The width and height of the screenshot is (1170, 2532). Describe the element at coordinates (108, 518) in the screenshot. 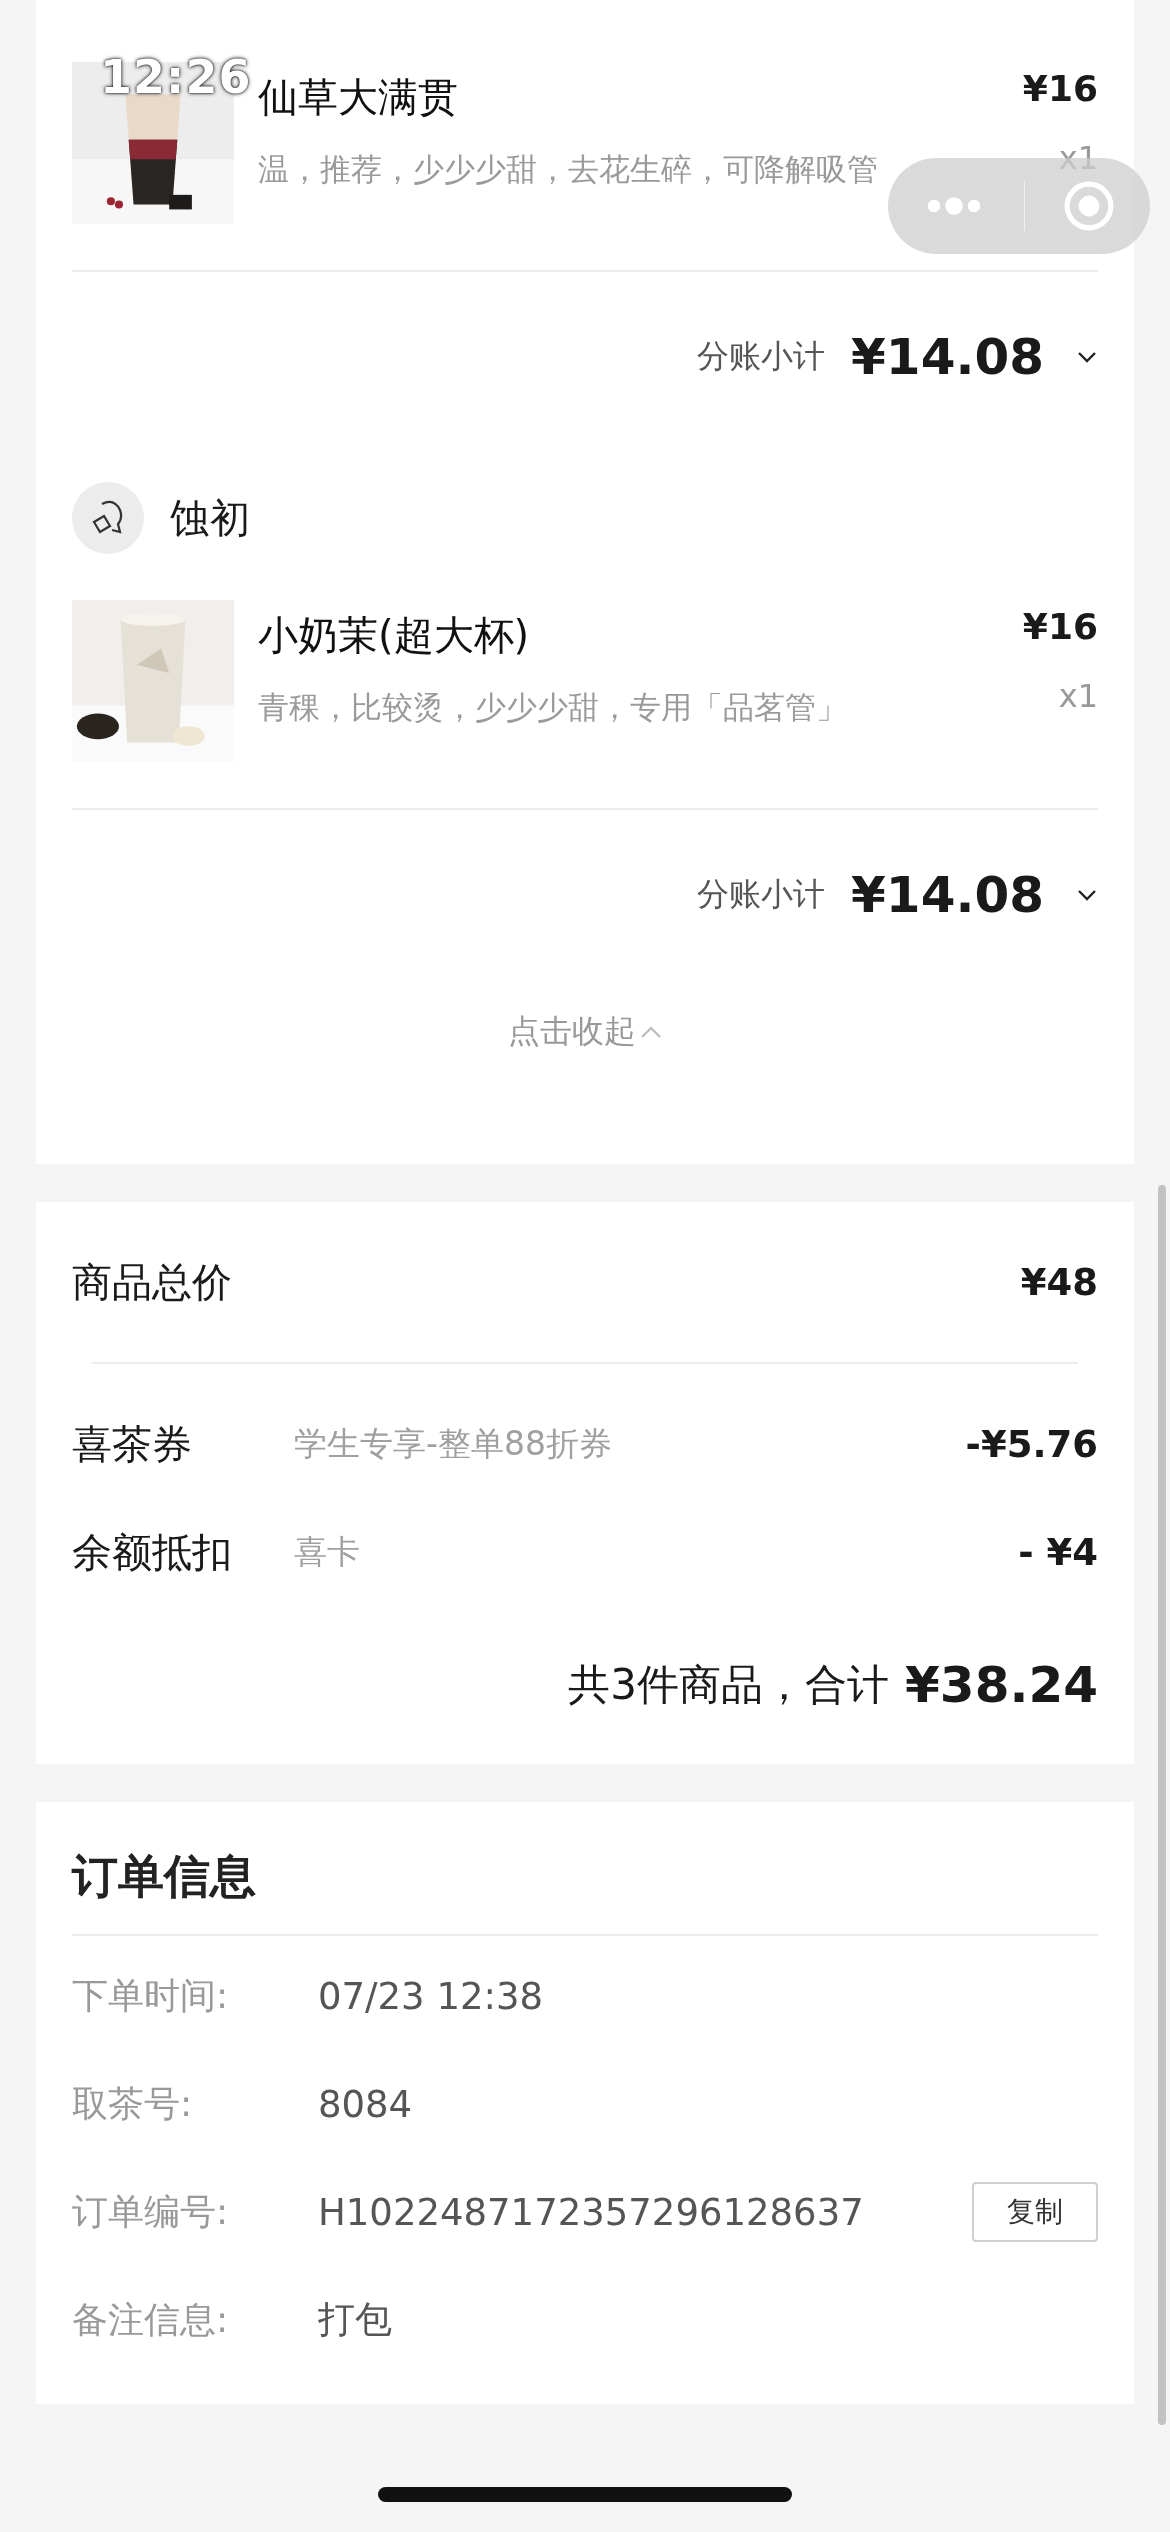

I see `store-avatar-icon` at that location.